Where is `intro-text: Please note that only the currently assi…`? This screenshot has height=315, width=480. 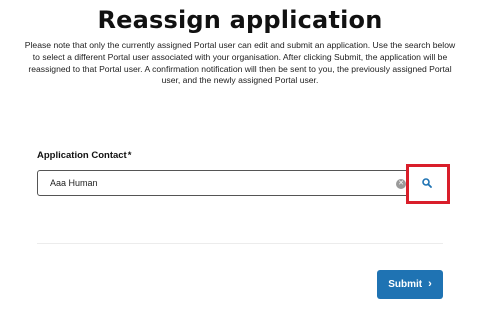
intro-text: Please note that only the currently assi… is located at coordinates (240, 63).